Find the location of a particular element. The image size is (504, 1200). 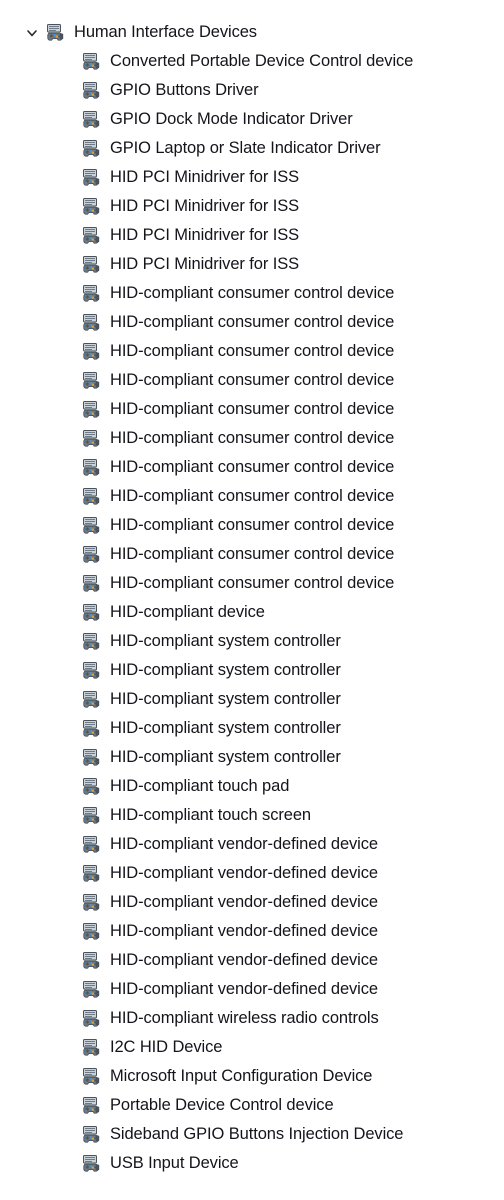

tree-item-device: Converted Portable Device Control device is located at coordinates (252, 61).